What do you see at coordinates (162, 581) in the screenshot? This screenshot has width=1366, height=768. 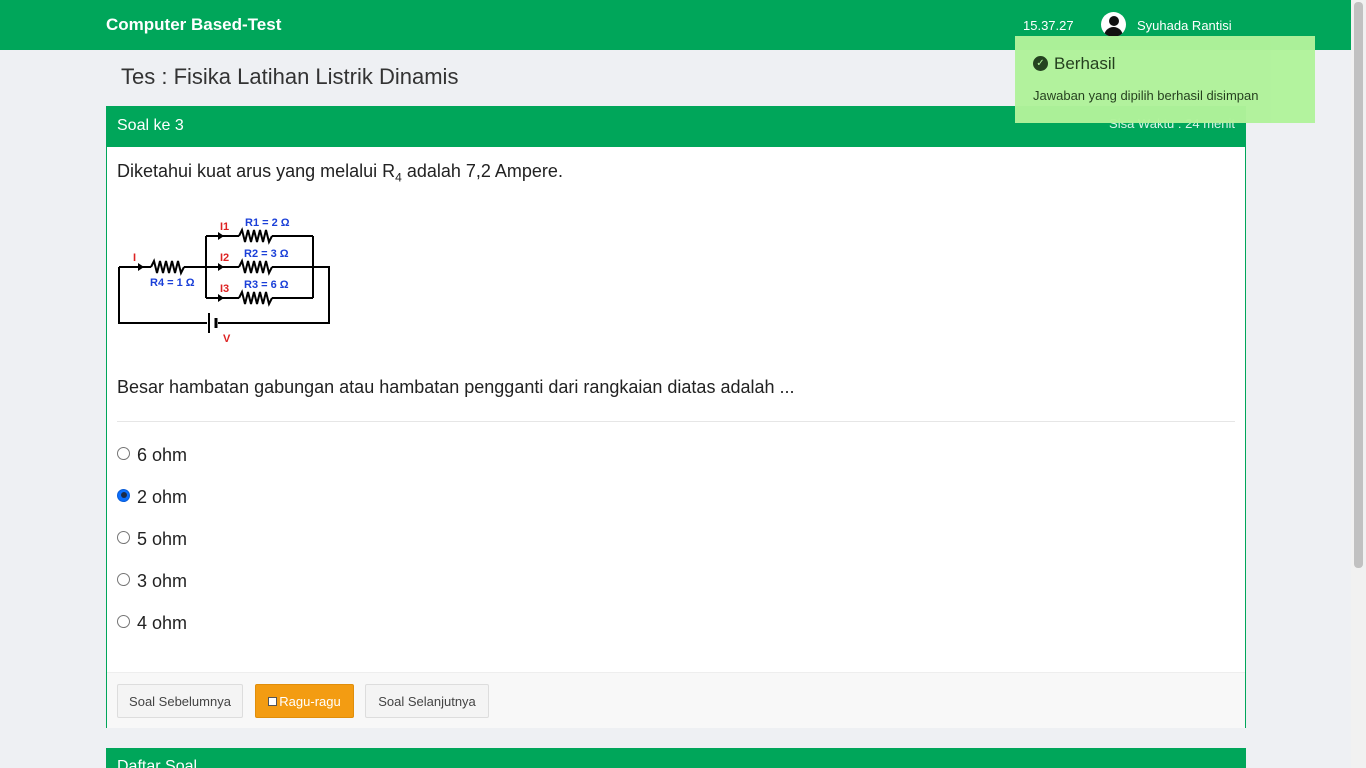 I see `answer-label: 3 ohm` at bounding box center [162, 581].